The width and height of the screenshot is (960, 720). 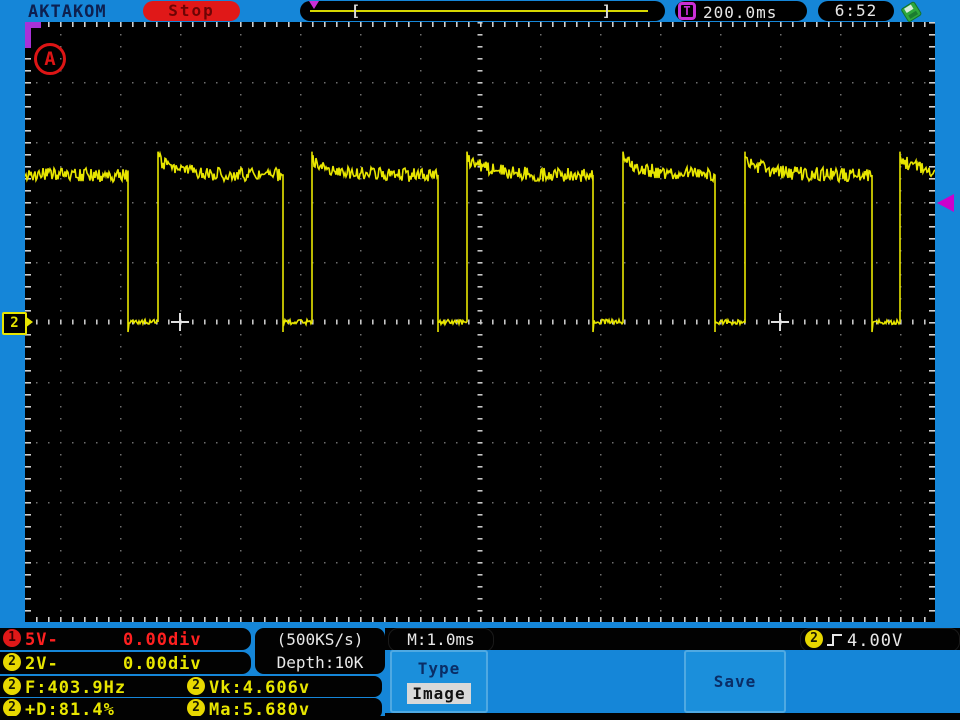 I want to click on window-left-bracket: [, so click(x=356, y=11).